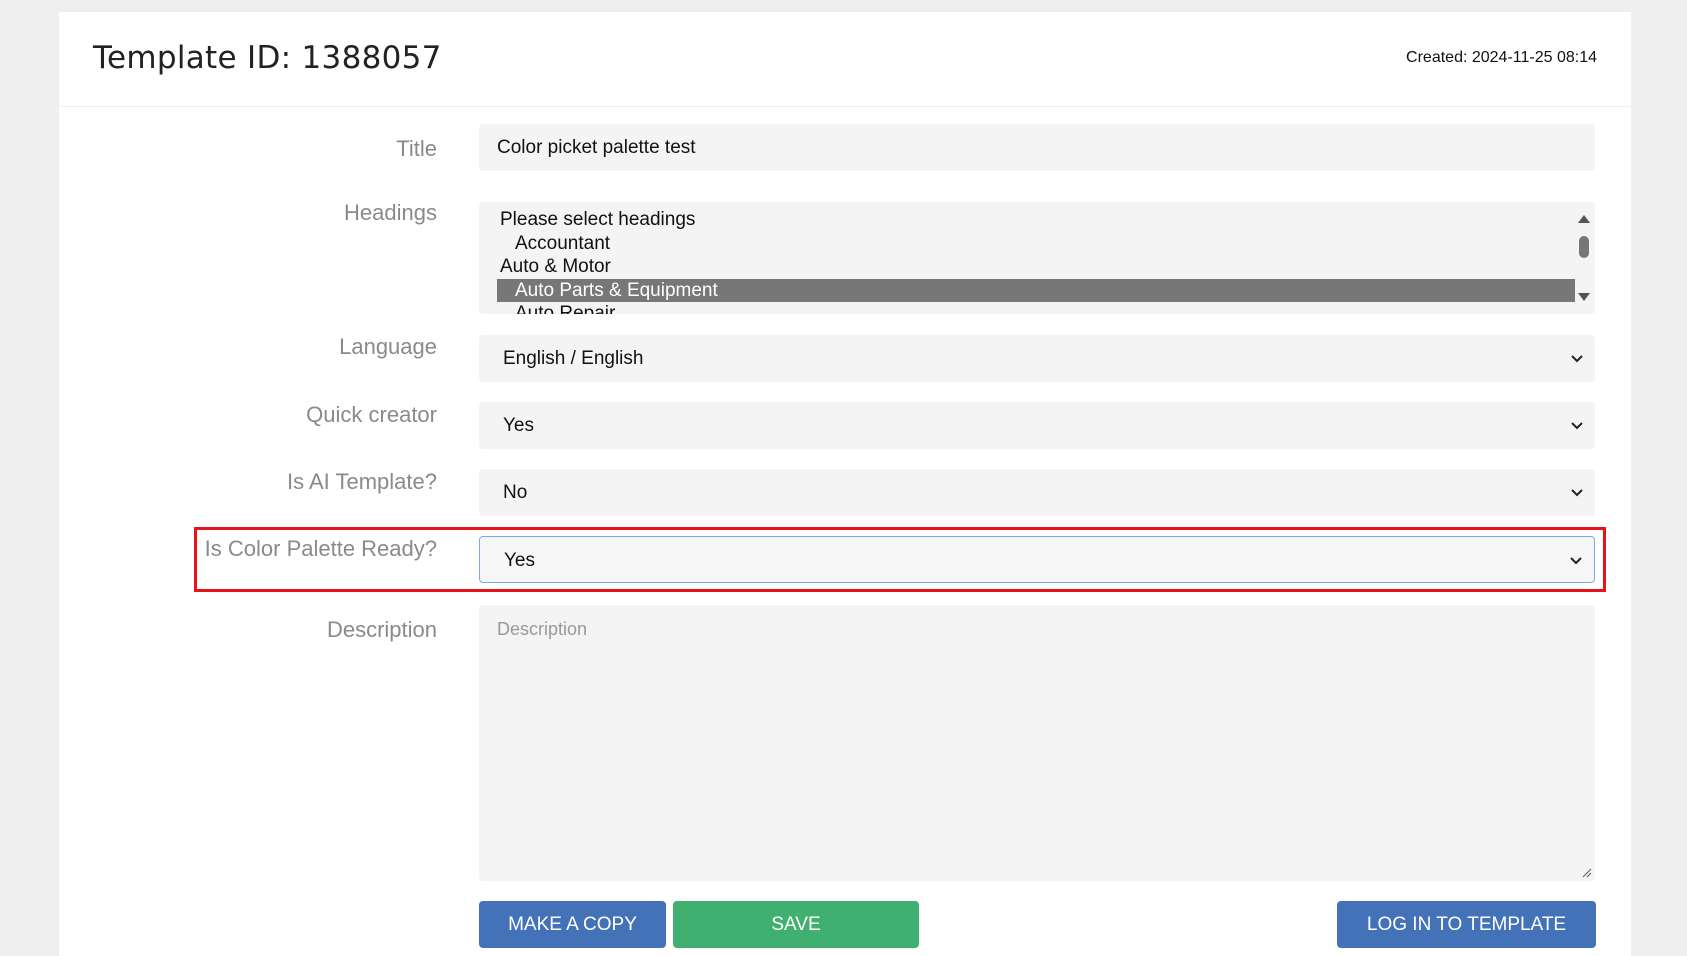 Image resolution: width=1687 pixels, height=956 pixels. I want to click on is-ai-template-label: Is AI Template?, so click(361, 481).